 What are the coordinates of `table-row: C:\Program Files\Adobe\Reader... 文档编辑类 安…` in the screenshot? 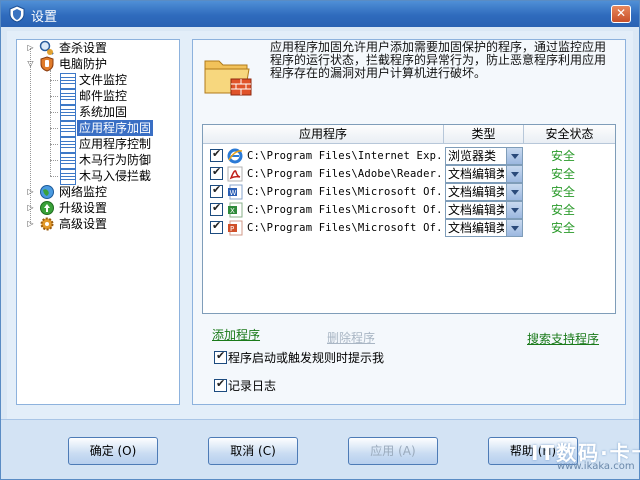 It's located at (409, 174).